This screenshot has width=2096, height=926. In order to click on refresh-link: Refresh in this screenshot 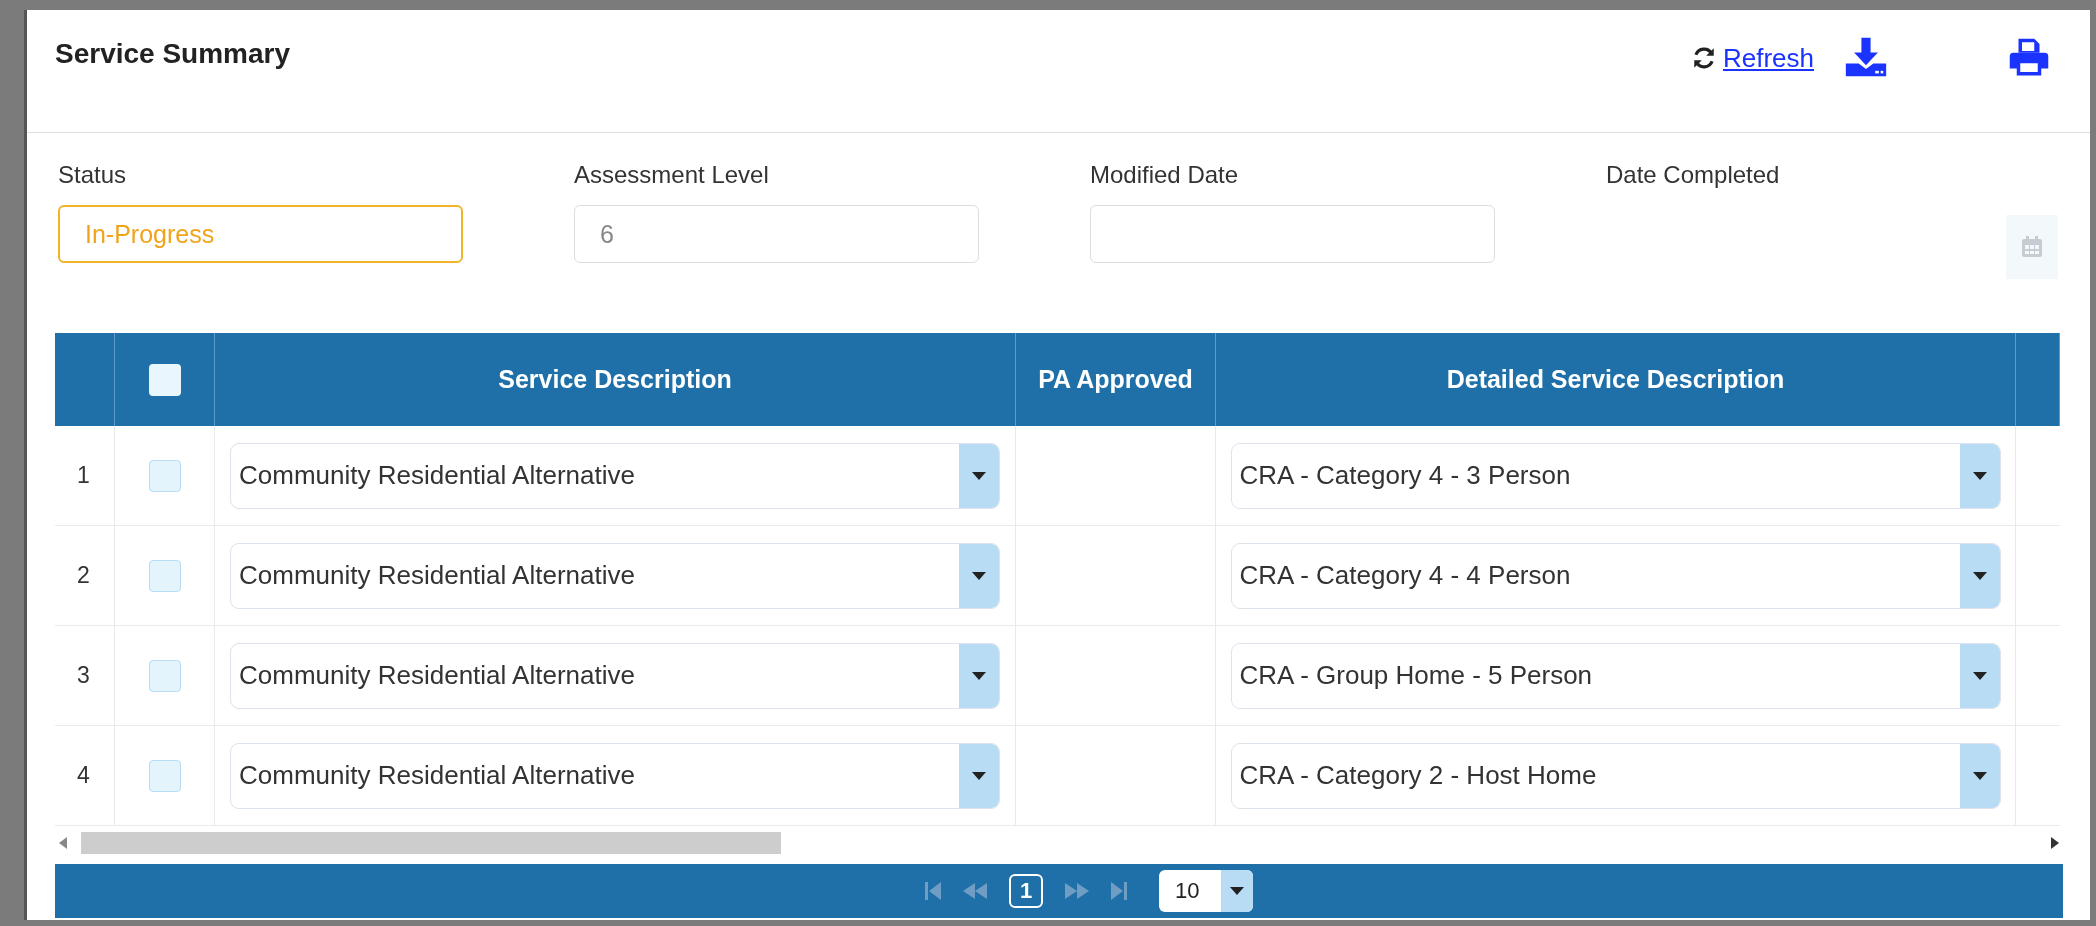, I will do `click(1752, 58)`.